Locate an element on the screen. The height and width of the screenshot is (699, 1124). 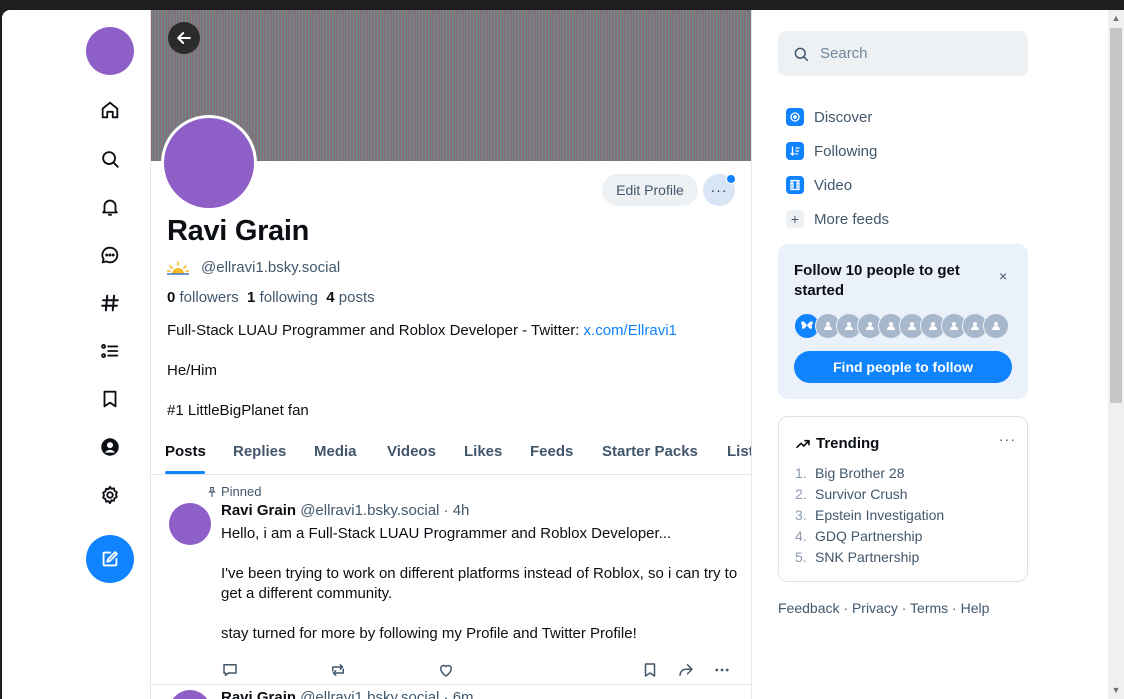
trend-topic: Big Brother 28 is located at coordinates (860, 473).